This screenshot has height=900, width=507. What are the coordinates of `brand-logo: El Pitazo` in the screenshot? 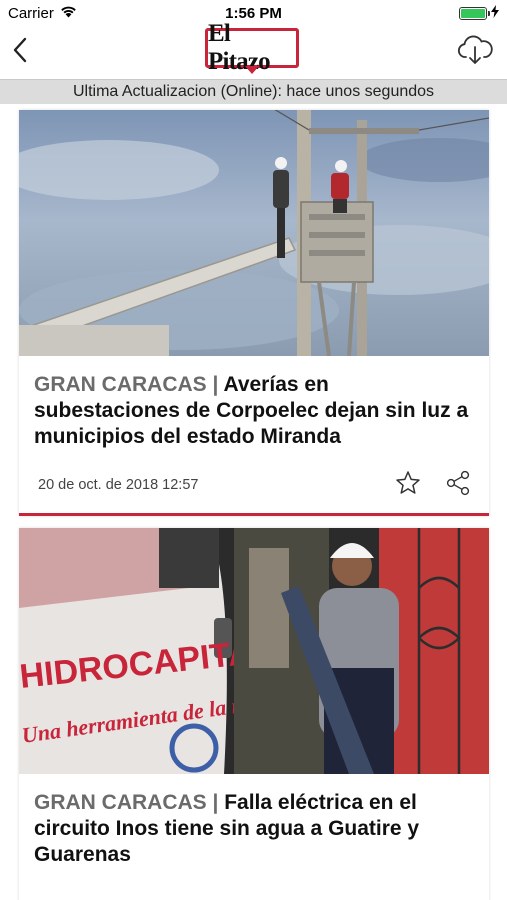 It's located at (252, 48).